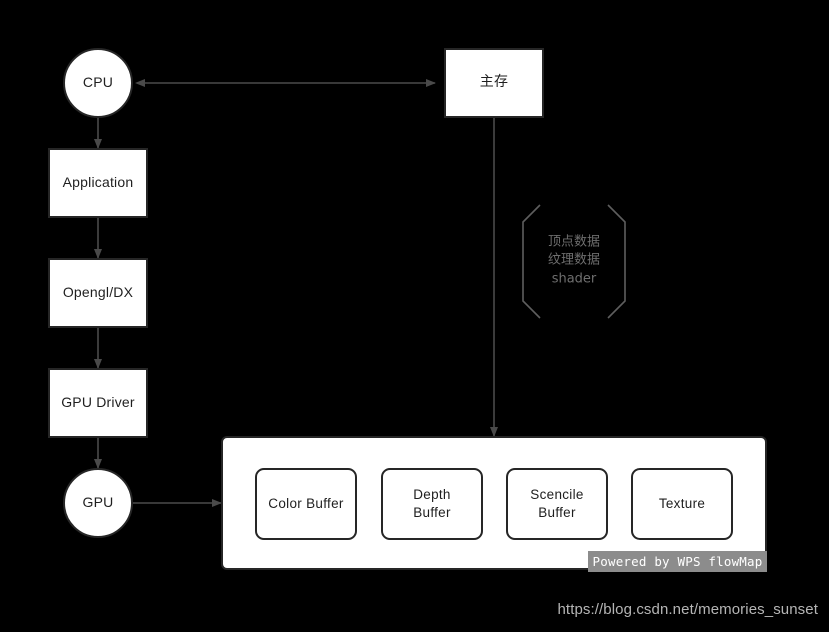 This screenshot has height=632, width=829. I want to click on node-cpu-label: CPU, so click(98, 82).